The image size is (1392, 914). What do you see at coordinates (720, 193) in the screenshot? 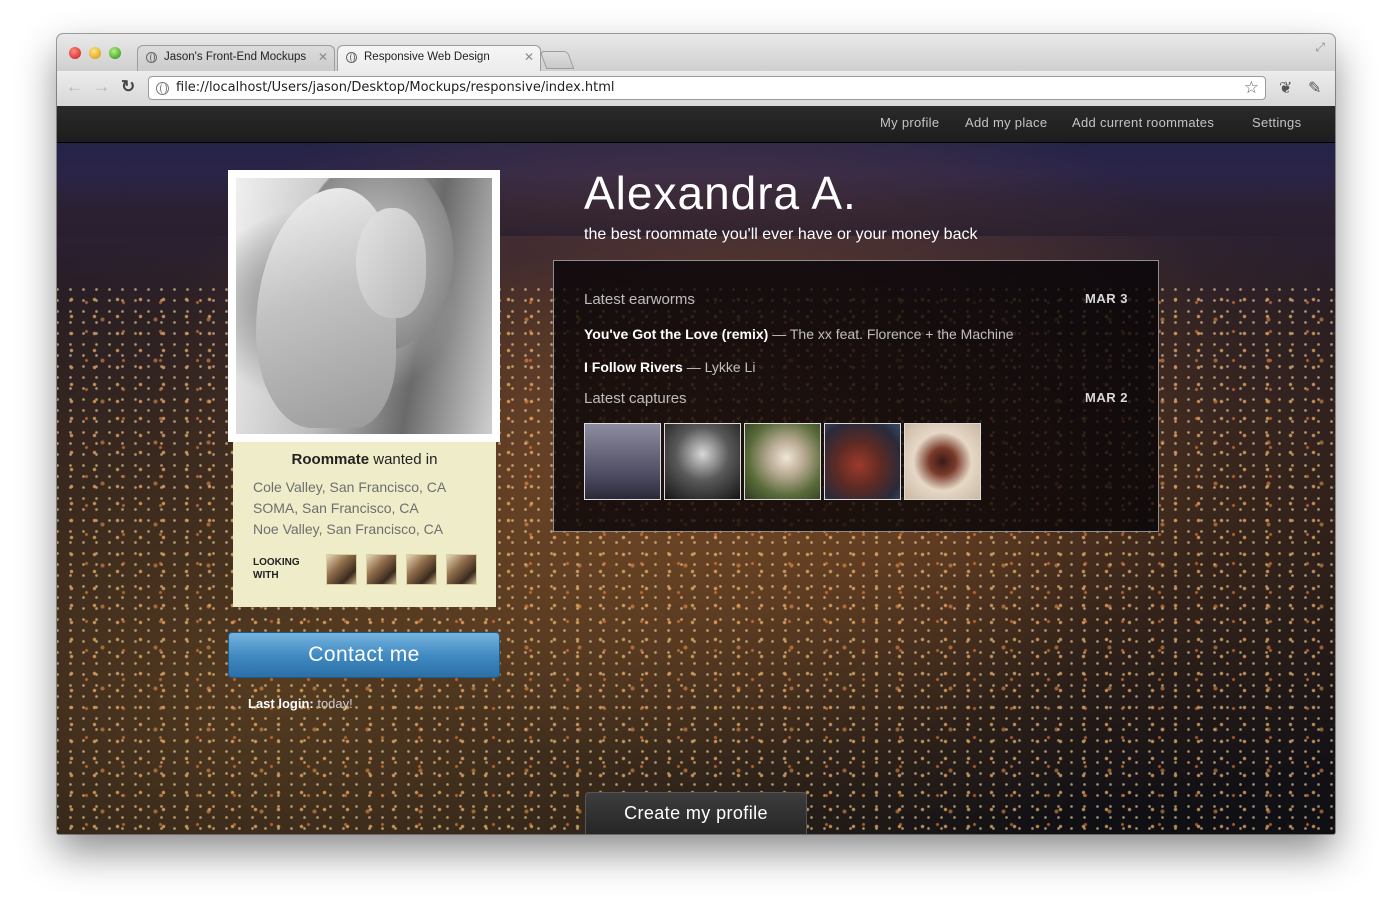
I see `profile-name: Alexandra A.` at bounding box center [720, 193].